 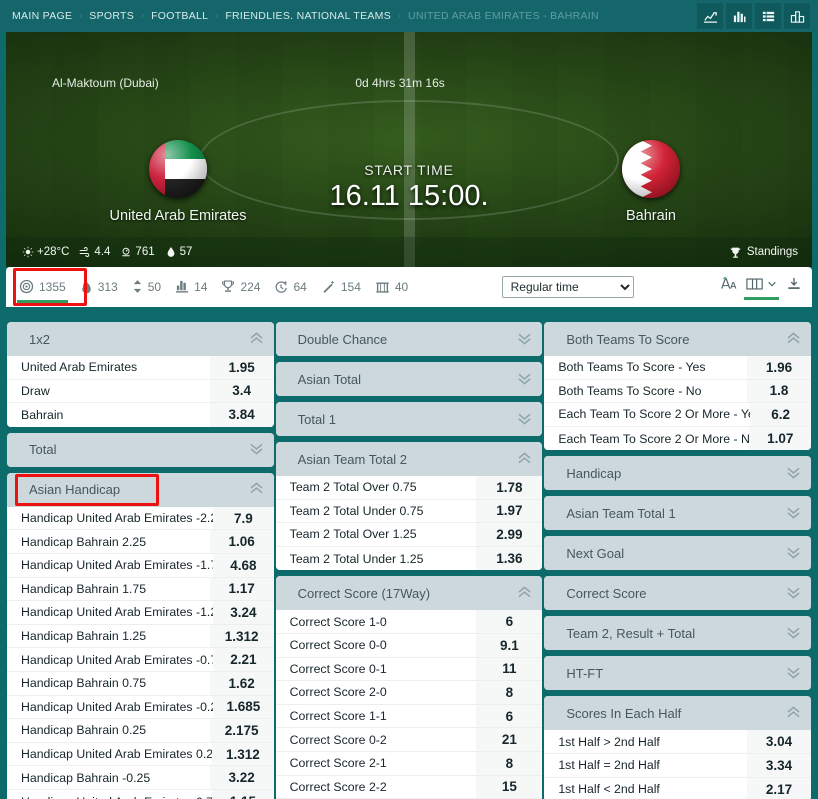 I want to click on market-header: Double Chance, so click(x=409, y=339).